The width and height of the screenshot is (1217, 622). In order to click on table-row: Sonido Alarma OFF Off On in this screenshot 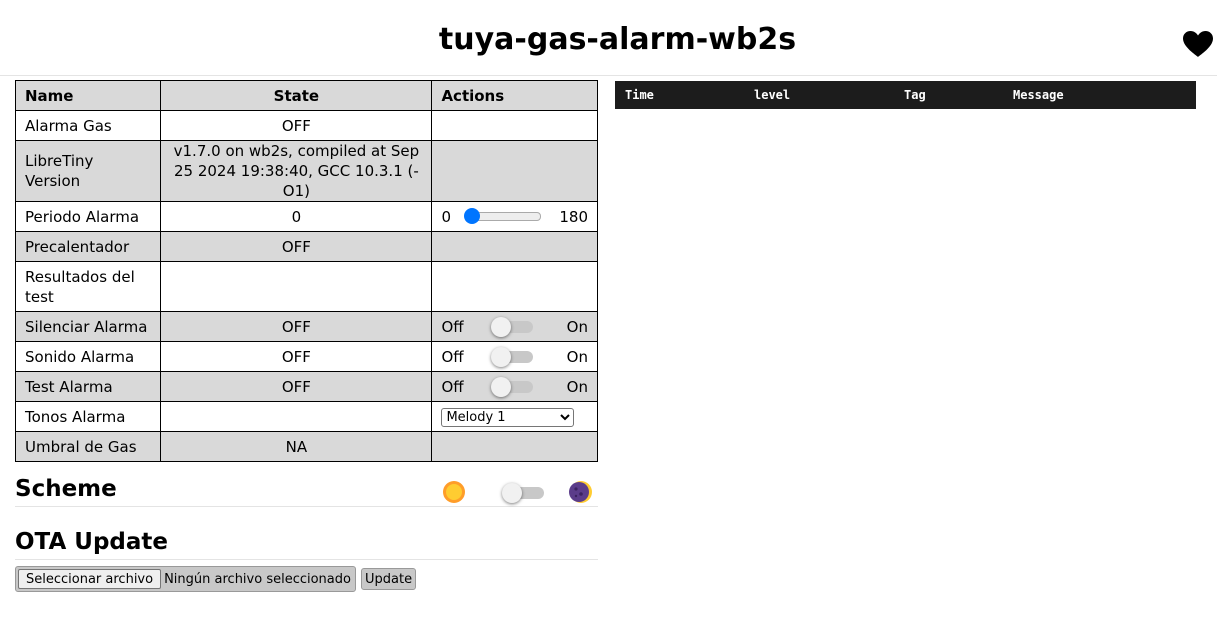, I will do `click(306, 356)`.